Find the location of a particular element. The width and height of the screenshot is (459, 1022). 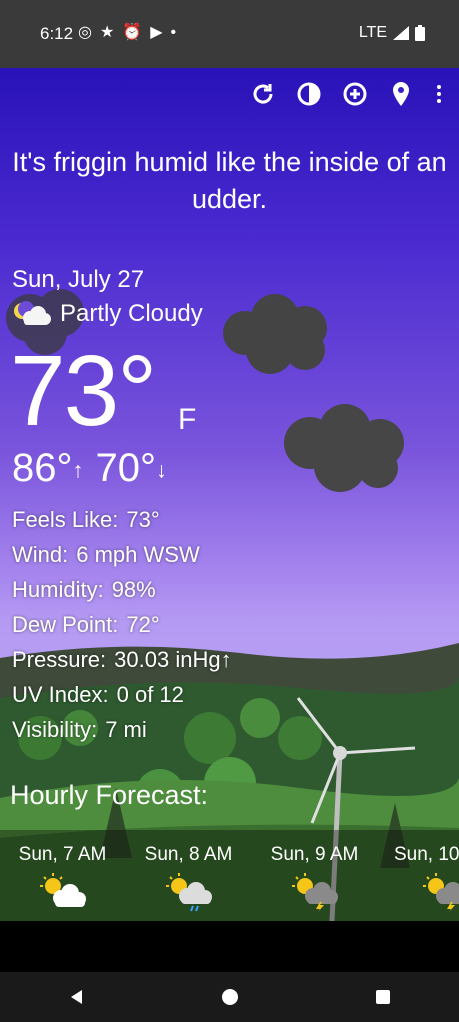

detail-row-feels-like: Feels Like: 73° is located at coordinates (86, 519).